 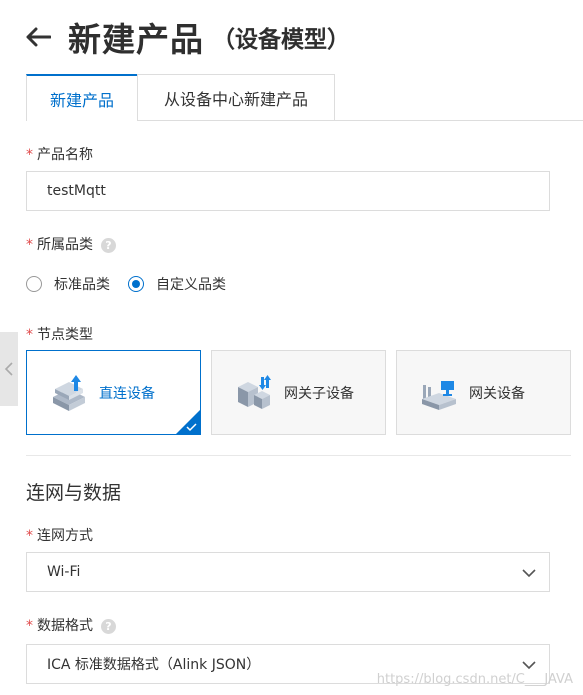 What do you see at coordinates (154, 665) in the screenshot?
I see `data-format-select-value: ICA 标准数据格式（Alink JSON）` at bounding box center [154, 665].